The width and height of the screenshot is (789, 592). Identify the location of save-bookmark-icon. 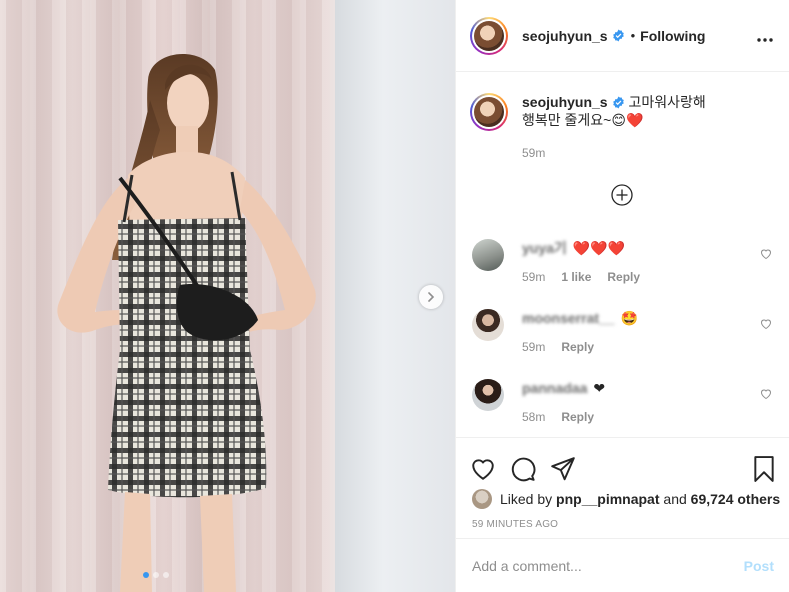
(764, 469).